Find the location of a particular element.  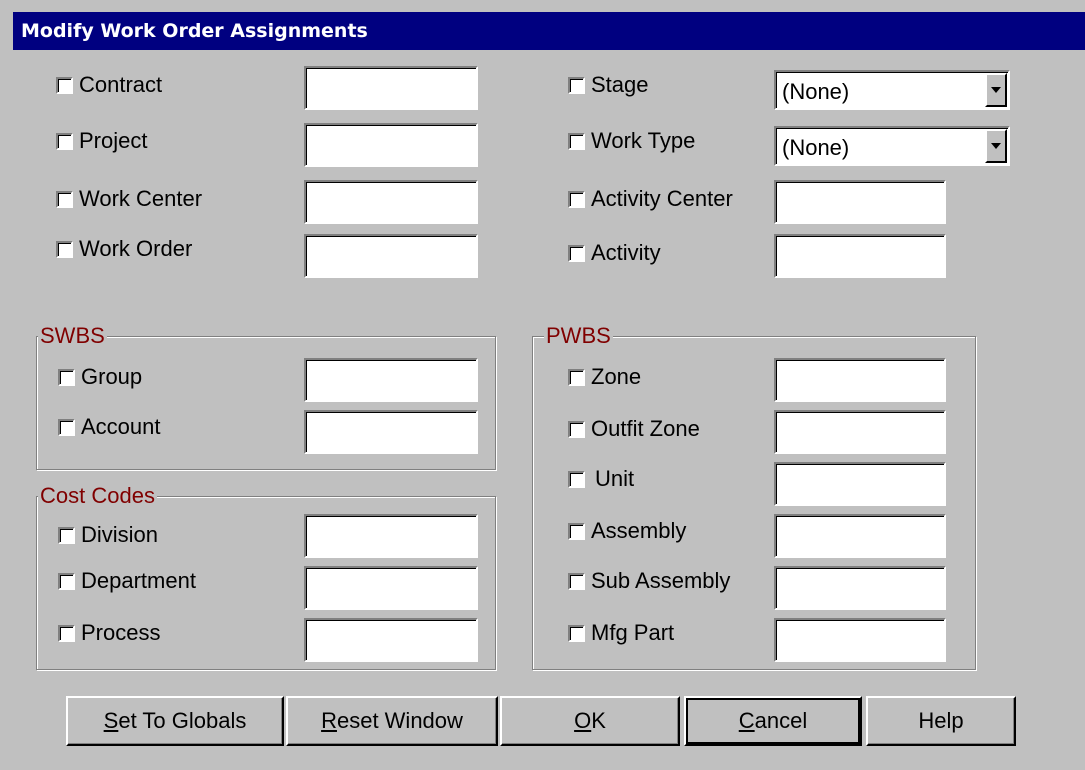

activity-checkbox is located at coordinates (576, 253).